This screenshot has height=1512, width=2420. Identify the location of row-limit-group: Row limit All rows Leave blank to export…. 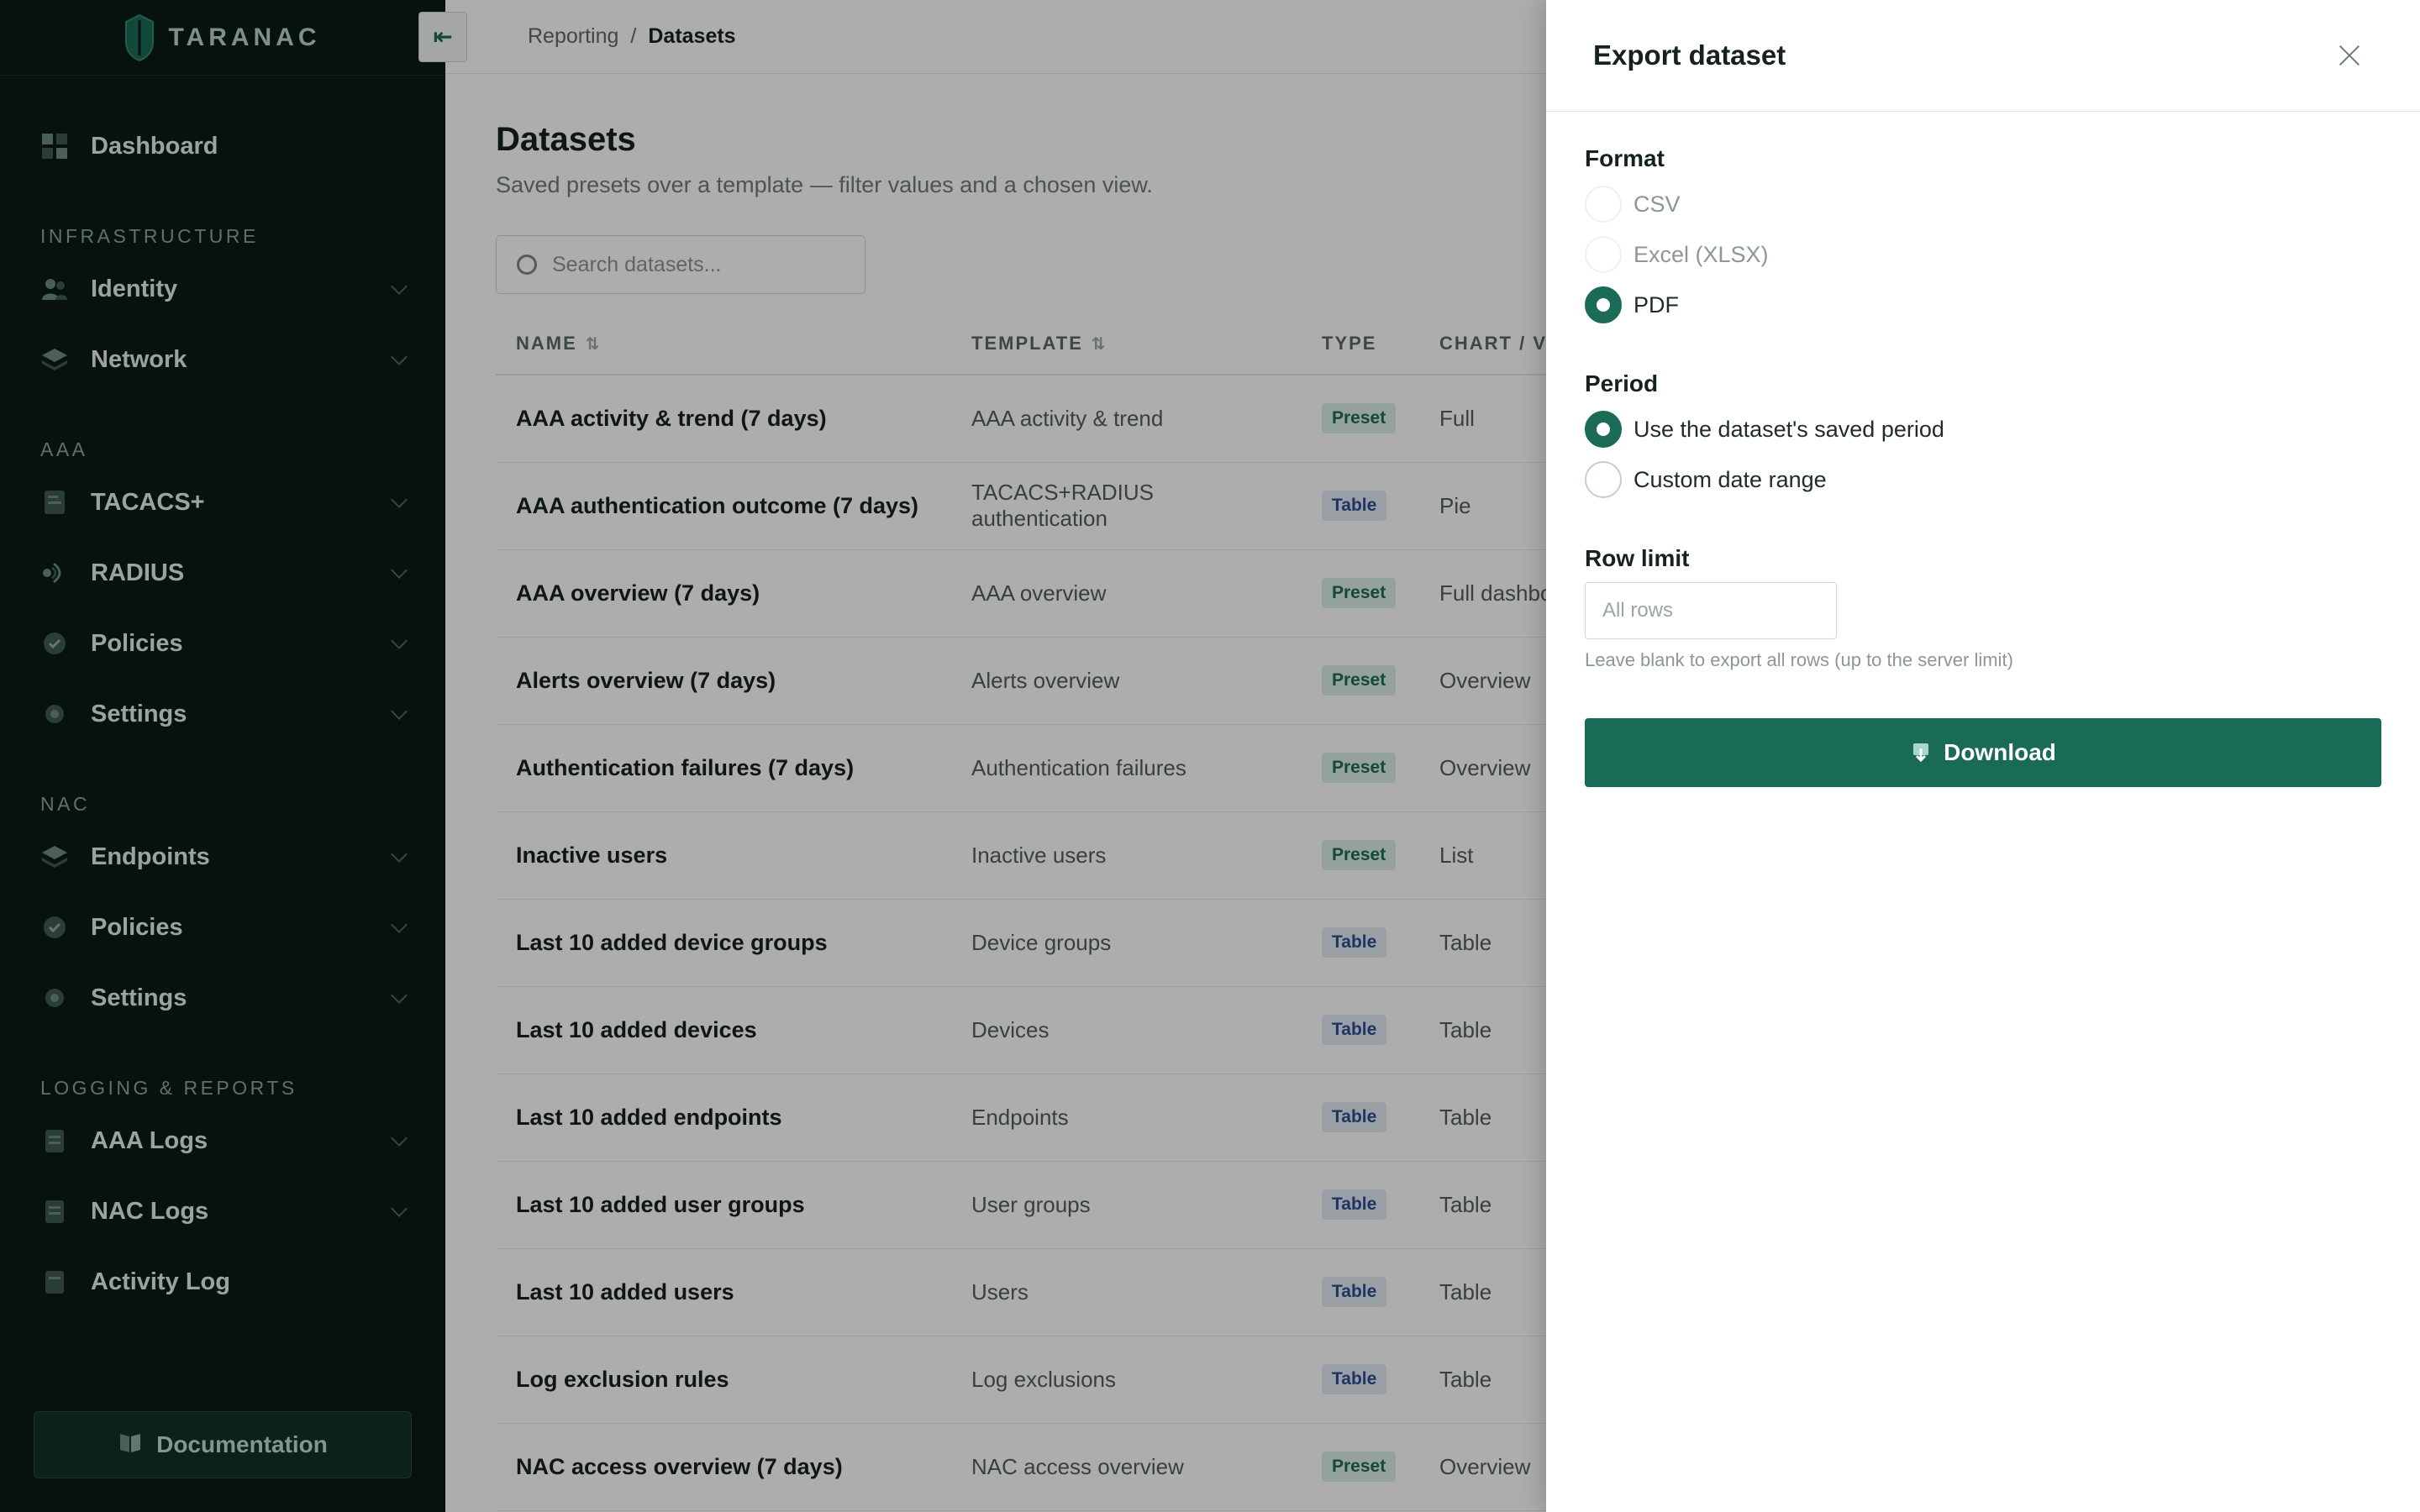
(1983, 608).